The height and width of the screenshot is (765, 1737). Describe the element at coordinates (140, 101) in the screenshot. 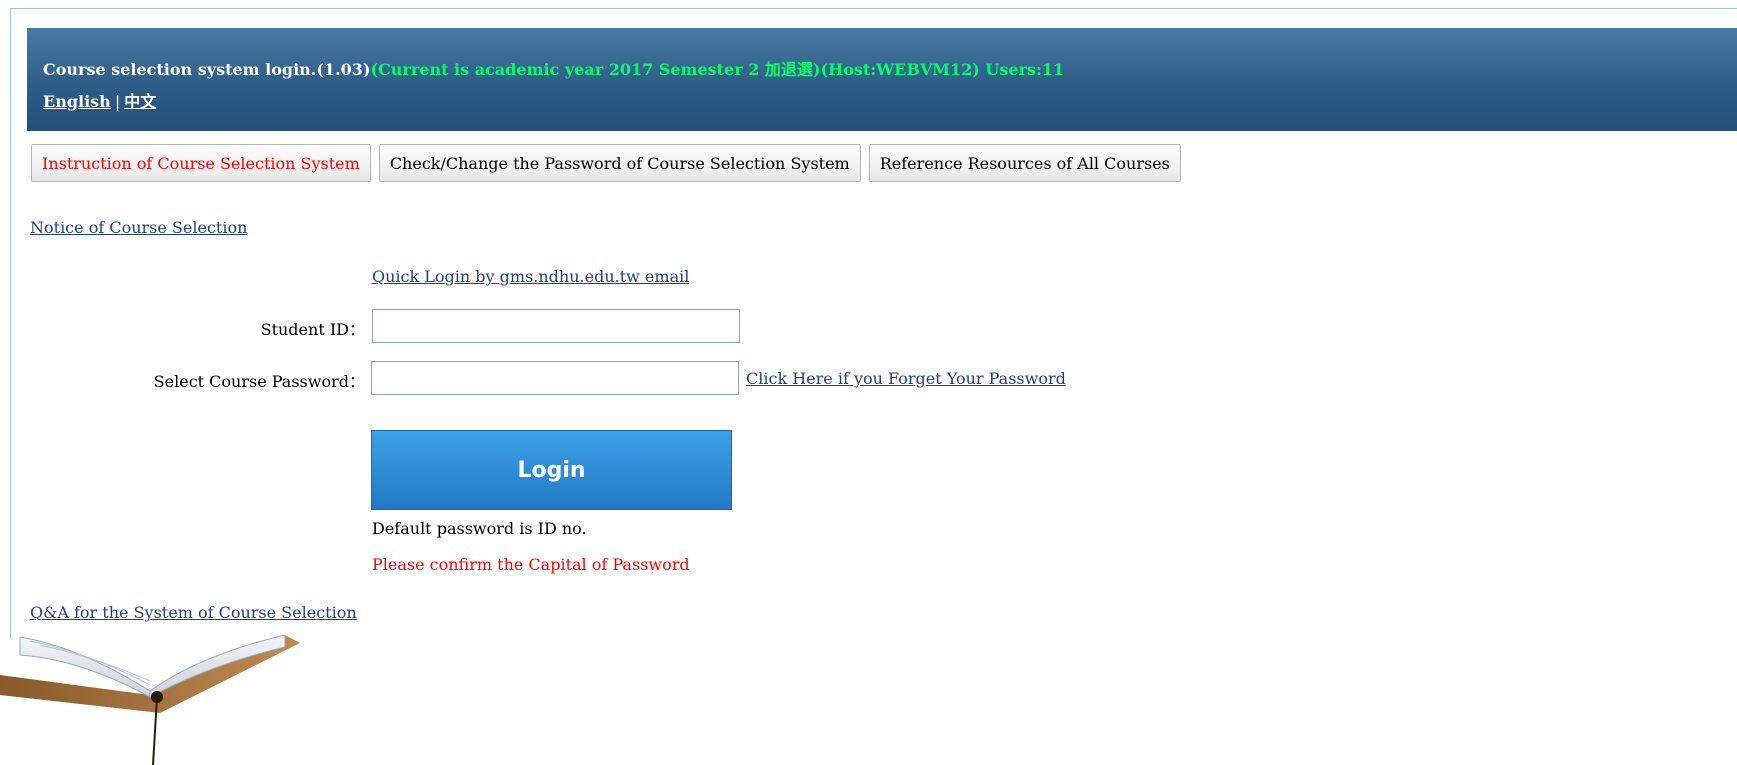

I see `lang-chinese-link: 中文` at that location.